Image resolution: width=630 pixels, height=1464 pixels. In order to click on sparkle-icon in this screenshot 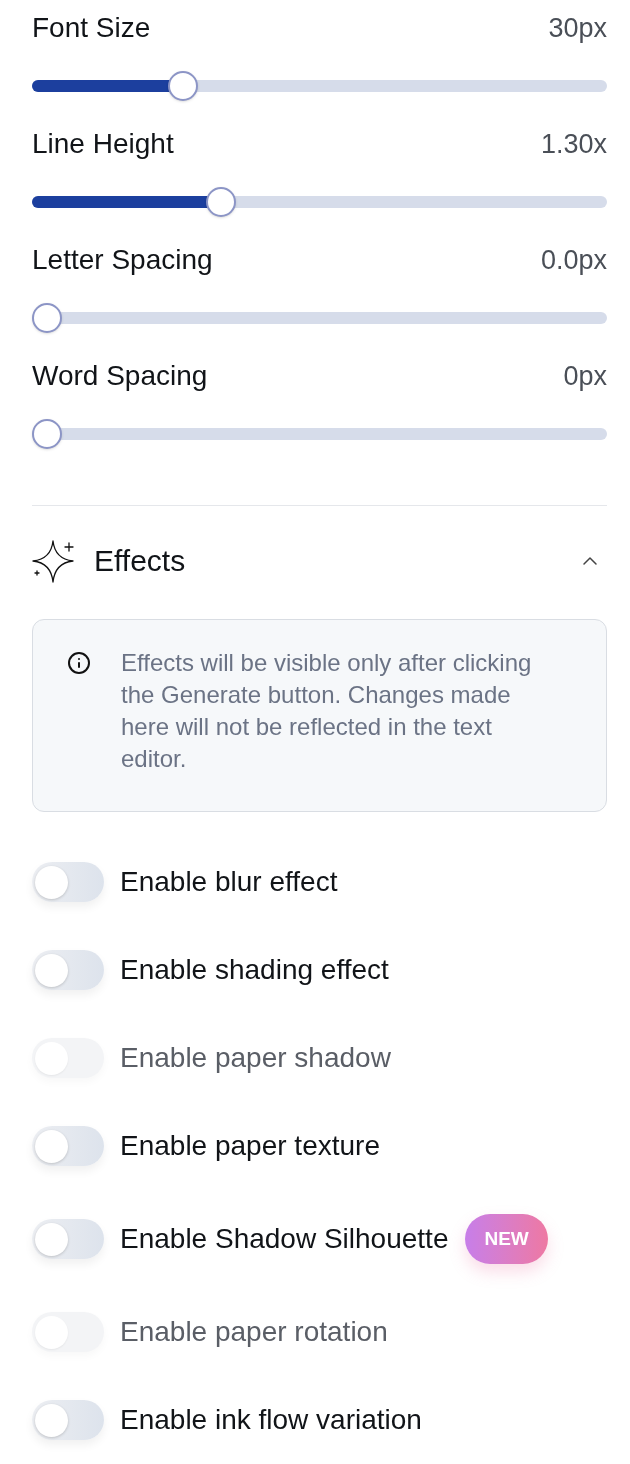, I will do `click(53, 561)`.